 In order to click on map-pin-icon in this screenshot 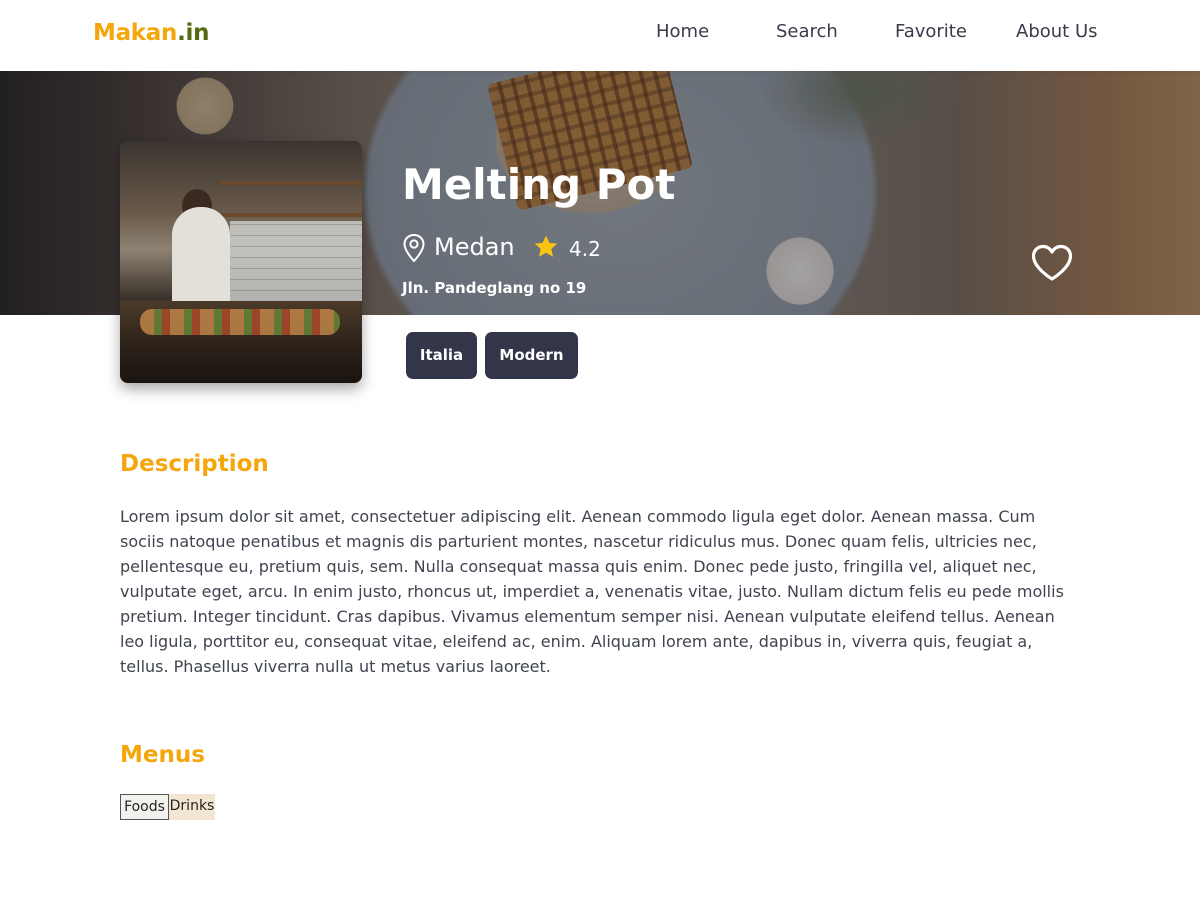, I will do `click(414, 248)`.